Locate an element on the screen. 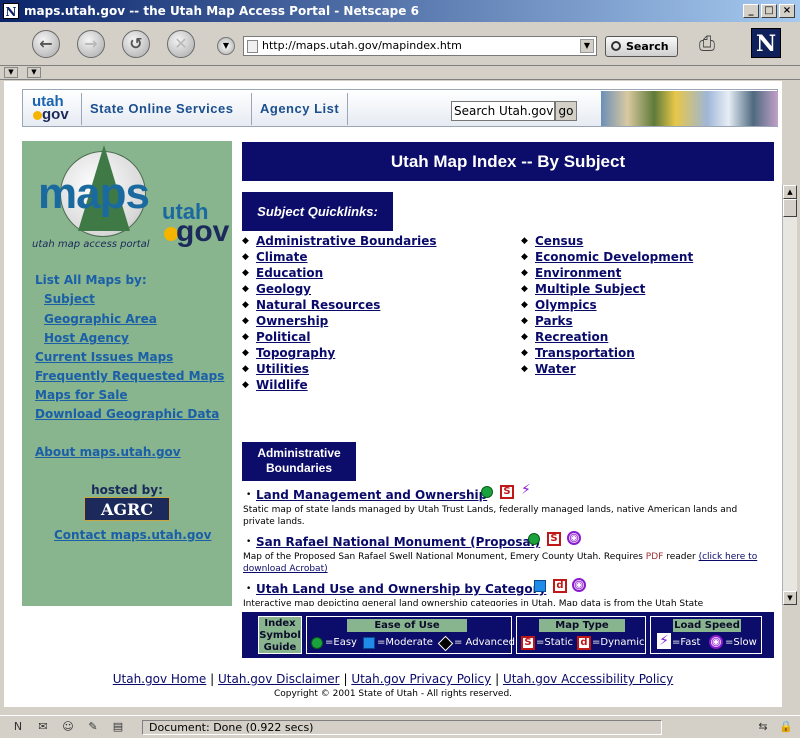 This screenshot has height=738, width=800. footer-link-disclaimer: Utah.gov Disclaimer is located at coordinates (279, 679).